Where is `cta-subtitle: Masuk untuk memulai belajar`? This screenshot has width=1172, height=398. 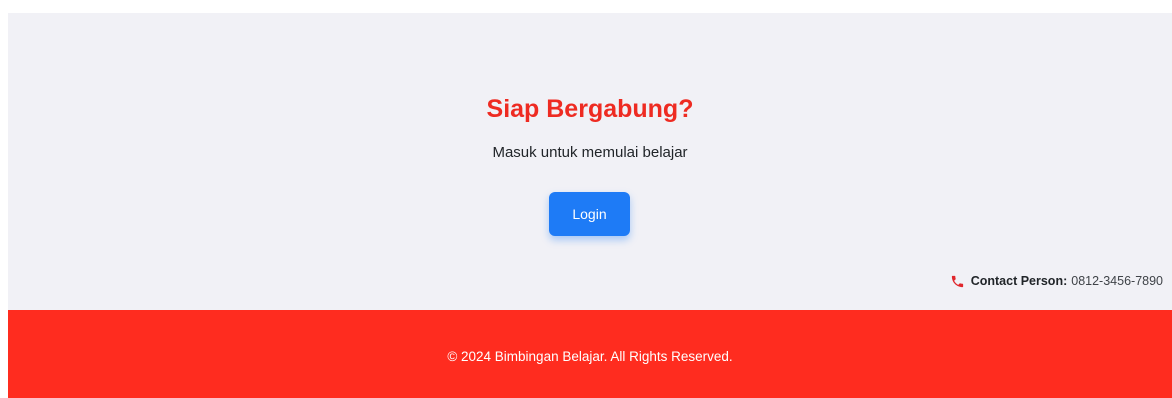 cta-subtitle: Masuk untuk memulai belajar is located at coordinates (590, 152).